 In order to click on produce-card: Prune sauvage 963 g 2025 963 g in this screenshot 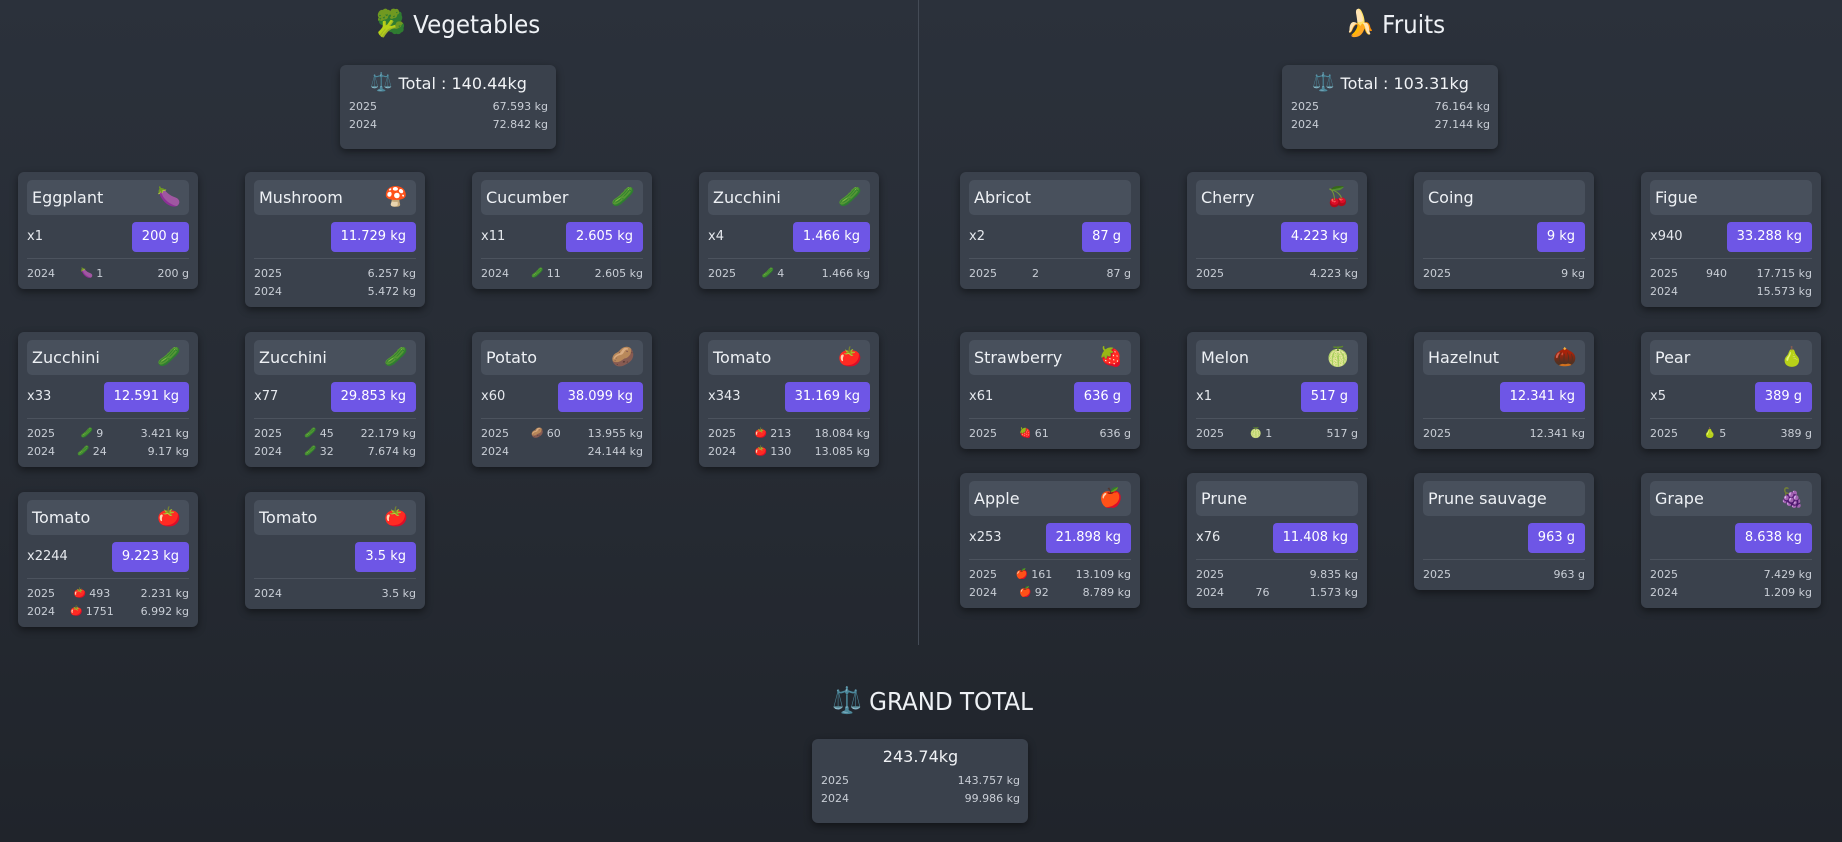, I will do `click(1504, 531)`.